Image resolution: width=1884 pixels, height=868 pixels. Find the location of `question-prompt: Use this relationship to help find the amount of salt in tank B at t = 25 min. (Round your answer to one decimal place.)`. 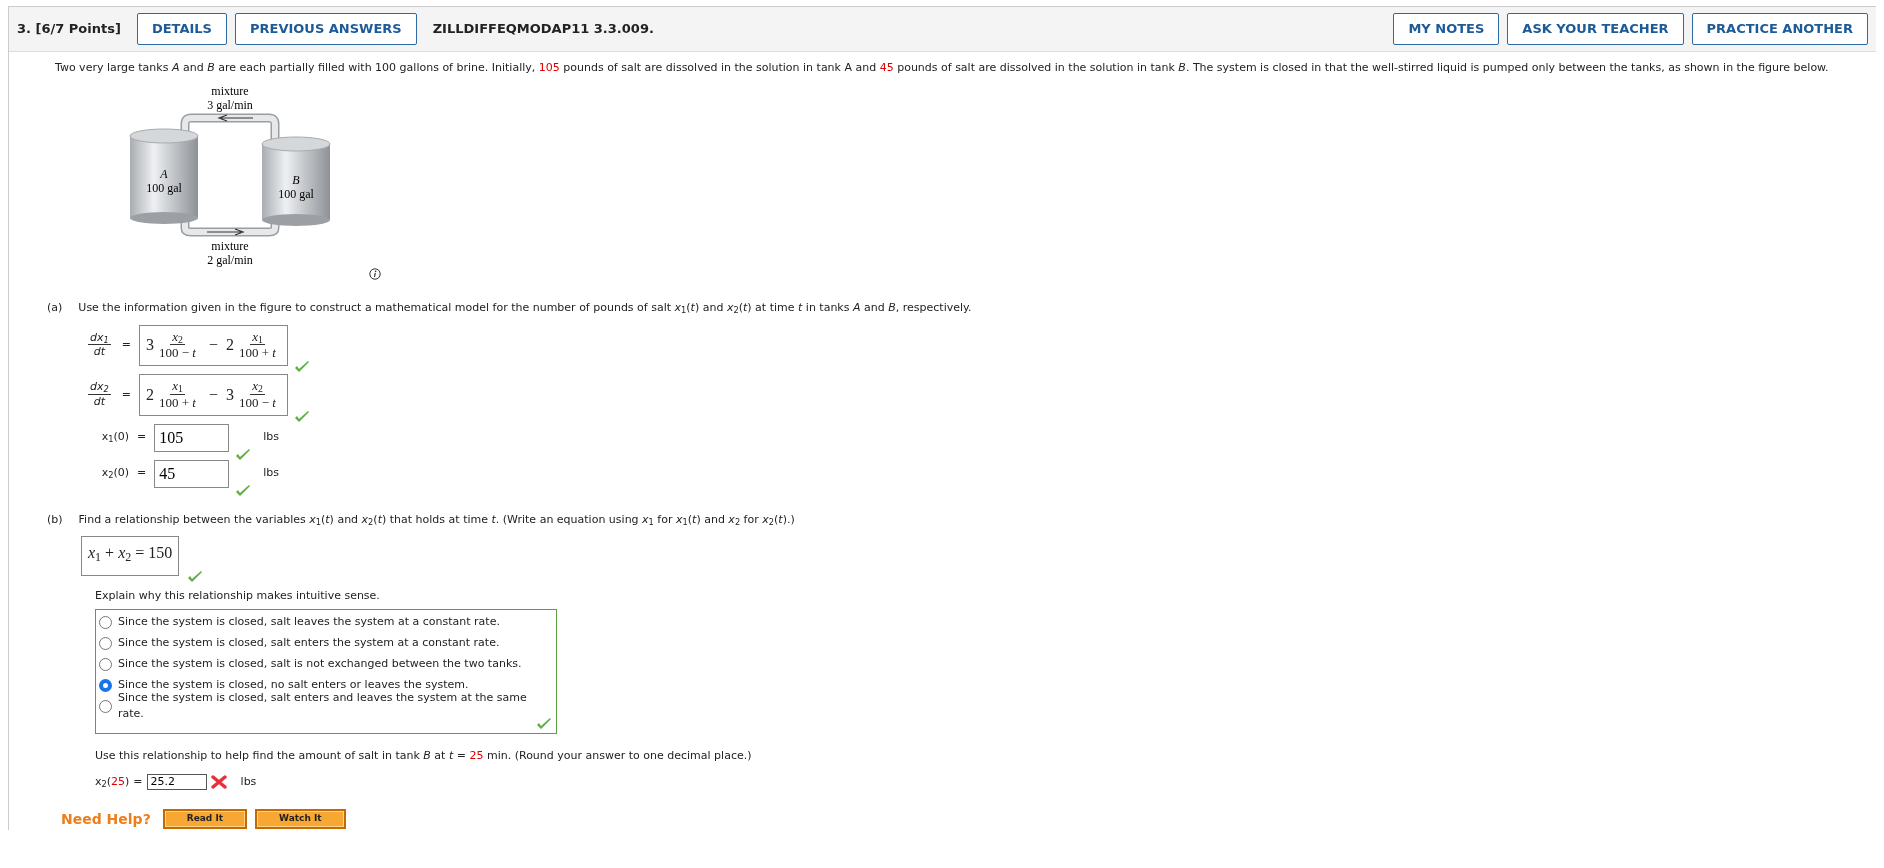

question-prompt: Use this relationship to help find the amount of salt in tank B at t = 25 min. (Round your answer to one decimal place.) is located at coordinates (424, 755).